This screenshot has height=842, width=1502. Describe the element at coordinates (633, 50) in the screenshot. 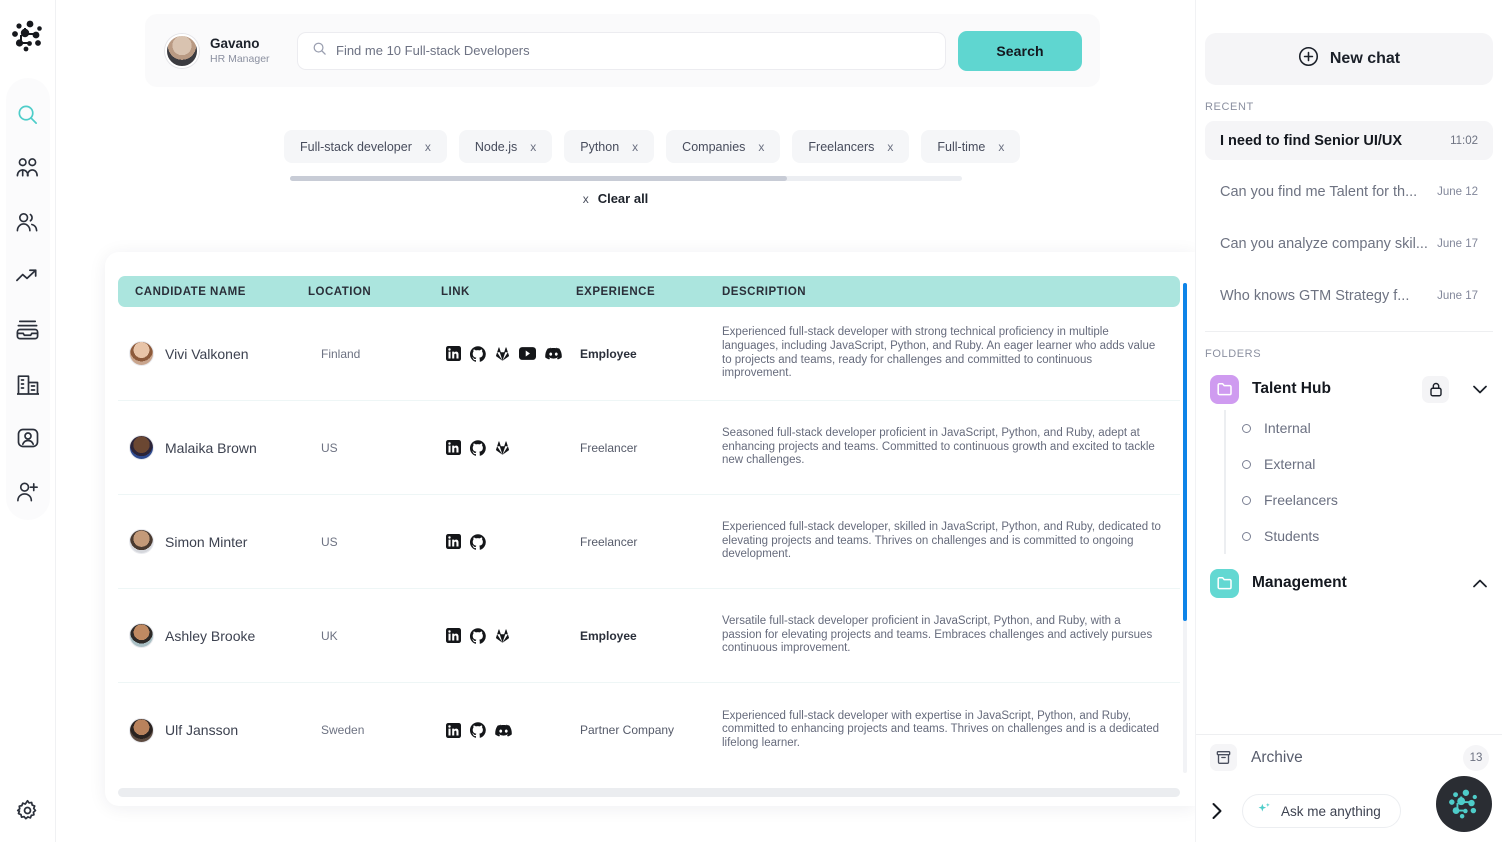

I see `search-input` at that location.